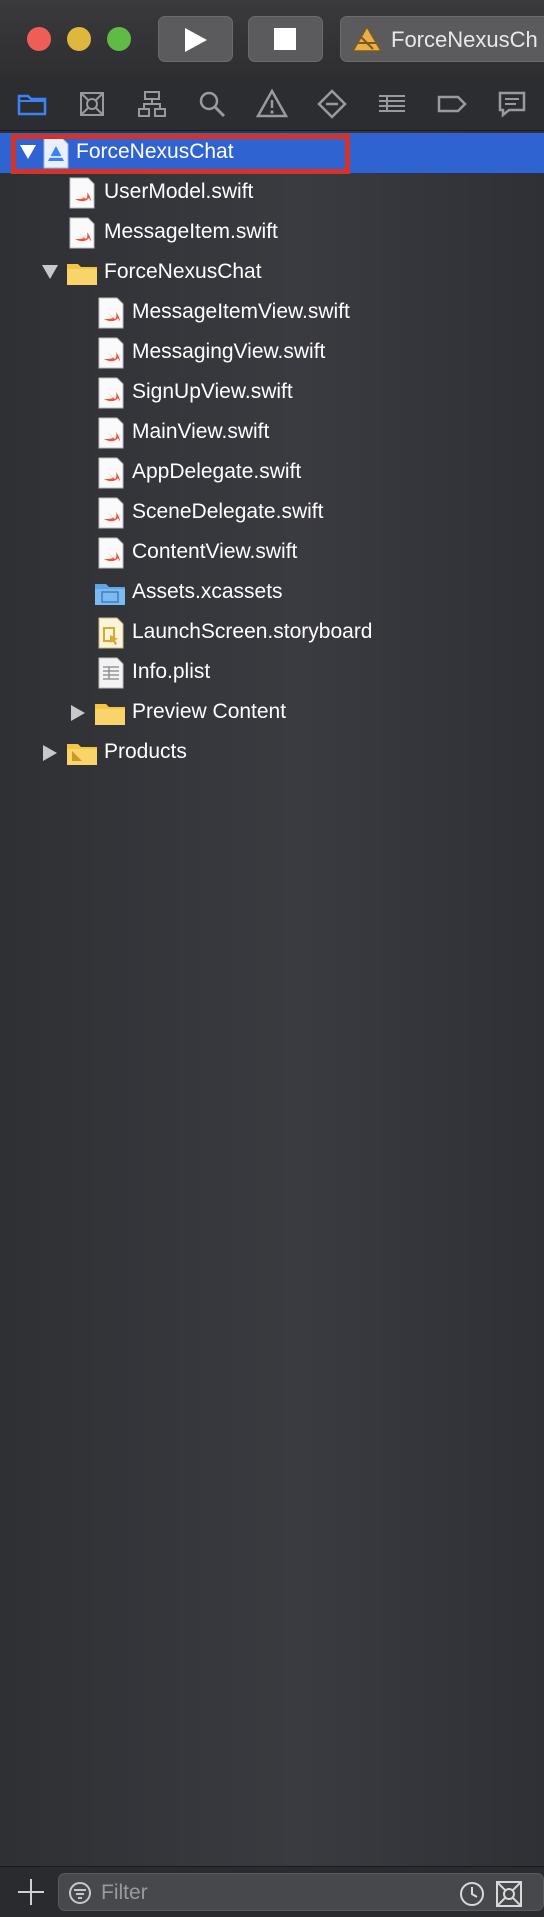 Image resolution: width=544 pixels, height=1917 pixels. What do you see at coordinates (241, 311) in the screenshot?
I see `tree-item-label: MessageItemView.swift` at bounding box center [241, 311].